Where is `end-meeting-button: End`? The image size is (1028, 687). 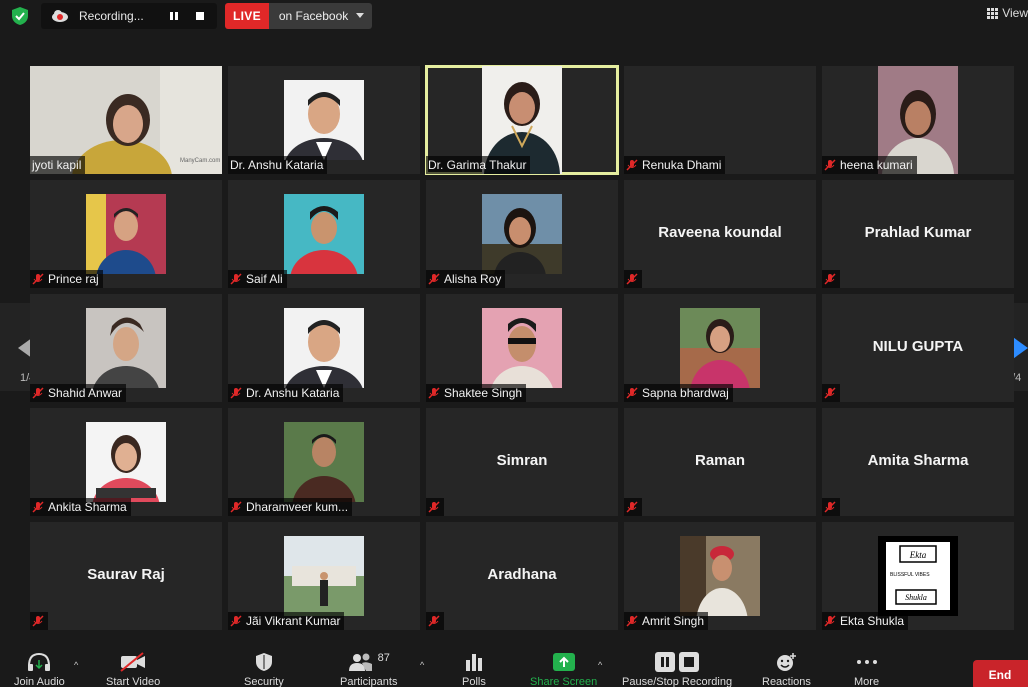 end-meeting-button: End is located at coordinates (1000, 673).